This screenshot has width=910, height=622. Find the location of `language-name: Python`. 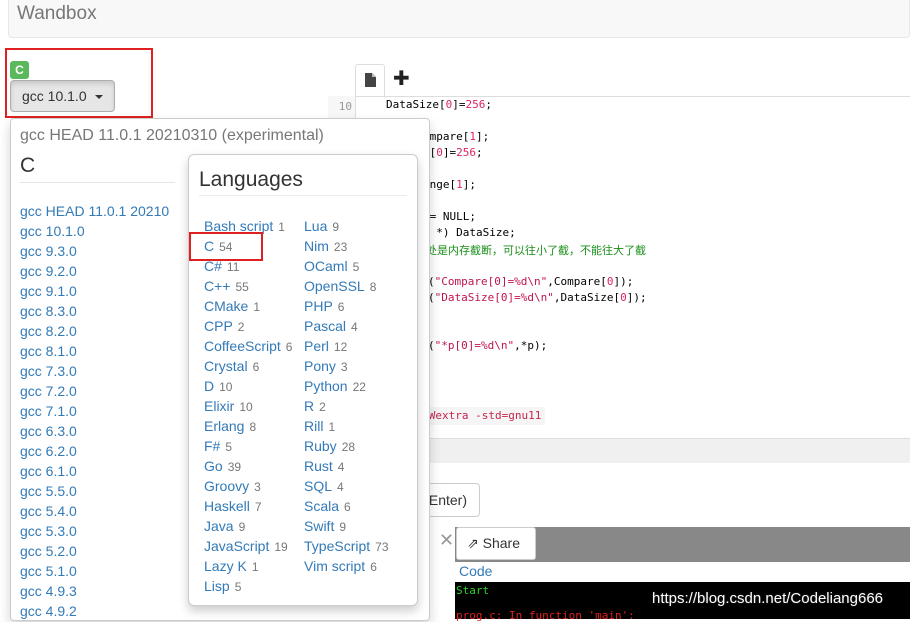

language-name: Python is located at coordinates (326, 386).